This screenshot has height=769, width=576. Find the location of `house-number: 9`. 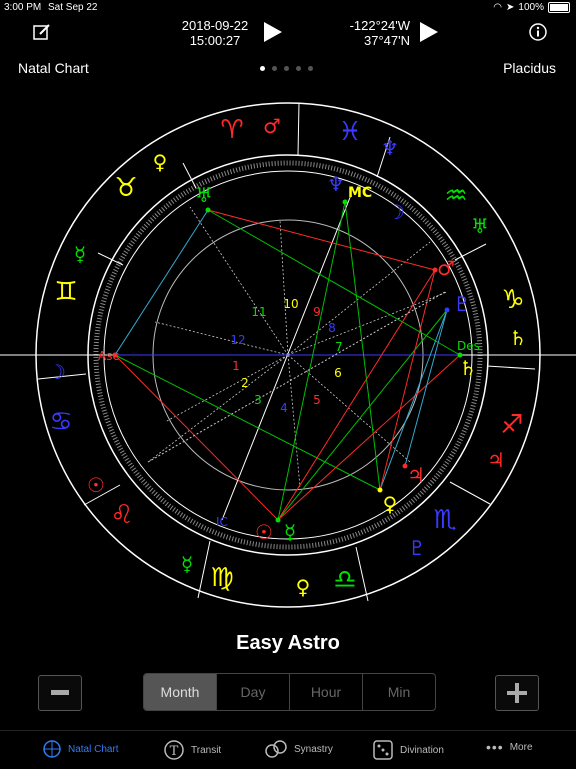

house-number: 9 is located at coordinates (317, 312).